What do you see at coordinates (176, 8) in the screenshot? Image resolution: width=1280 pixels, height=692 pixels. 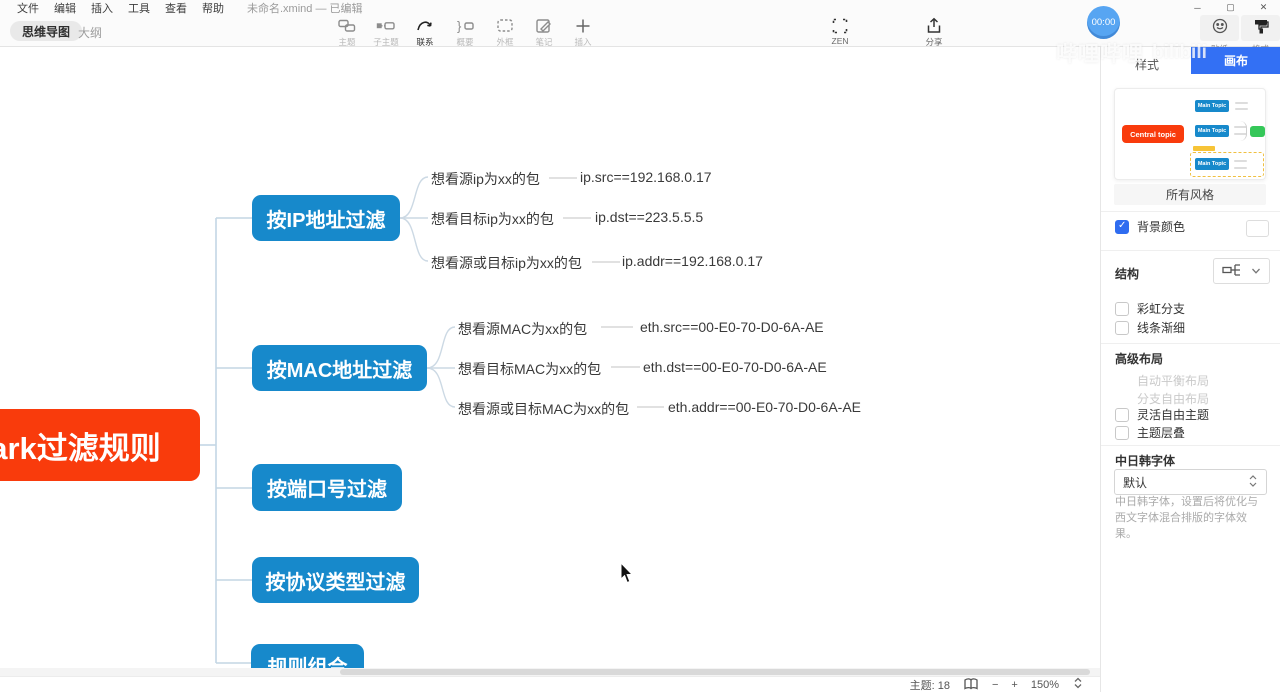 I see `menu-view: 查看` at bounding box center [176, 8].